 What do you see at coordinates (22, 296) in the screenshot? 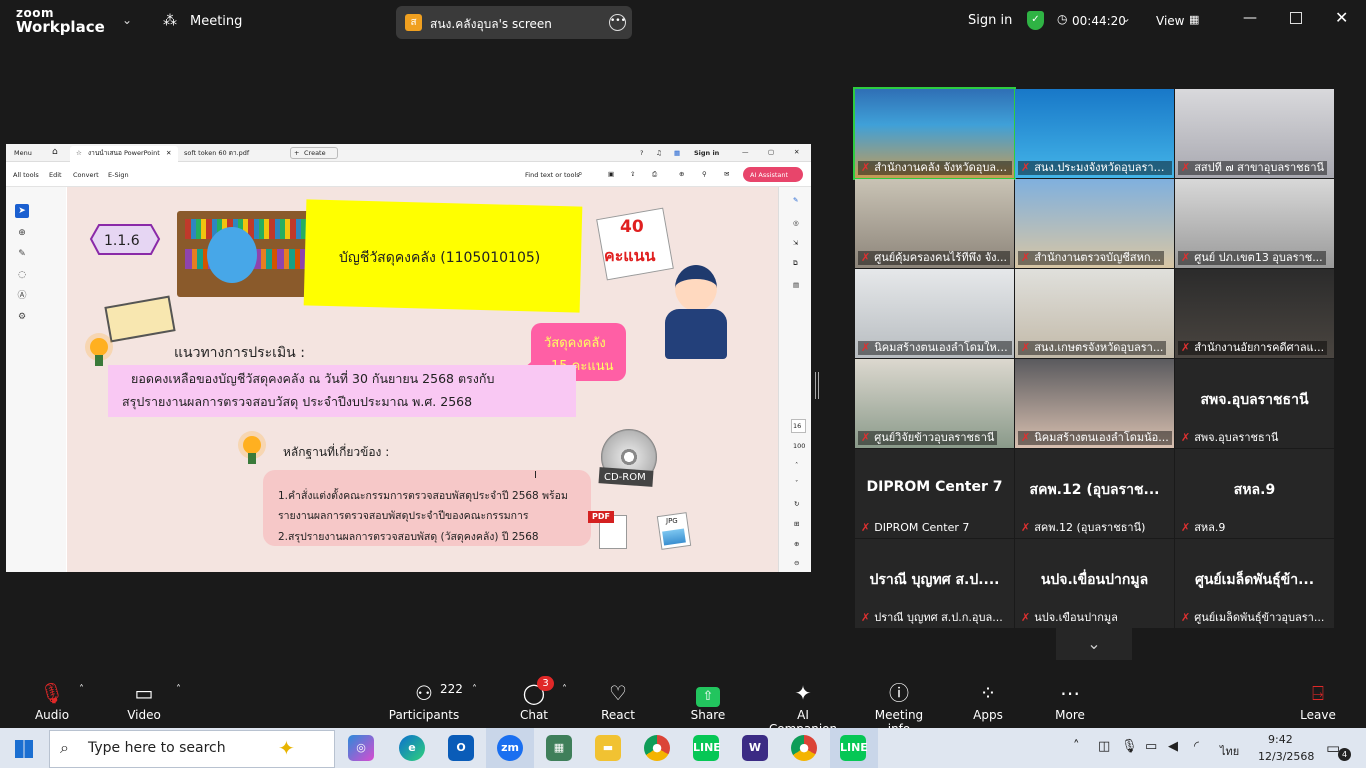
I see `text-select-icon: Ⓐ` at bounding box center [22, 296].